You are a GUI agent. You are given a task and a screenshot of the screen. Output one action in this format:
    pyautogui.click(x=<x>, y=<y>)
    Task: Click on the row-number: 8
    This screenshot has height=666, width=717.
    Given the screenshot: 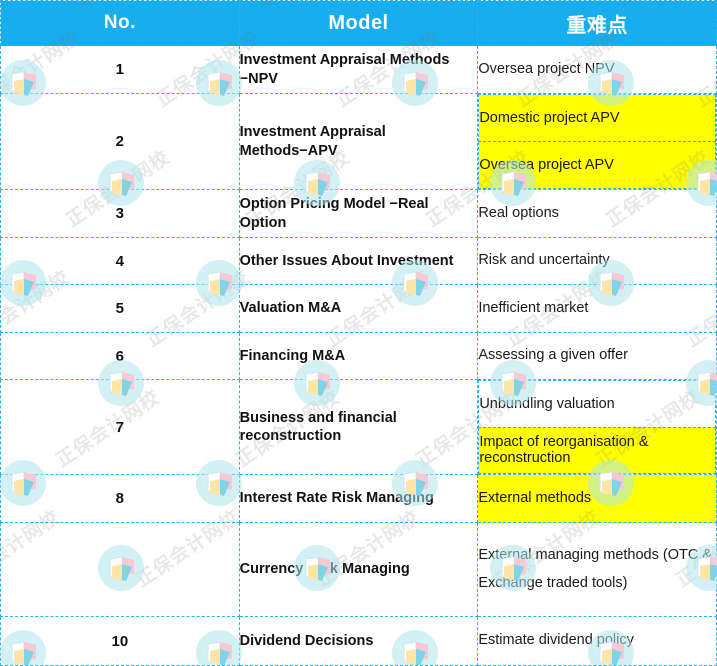 What is the action you would take?
    pyautogui.click(x=120, y=498)
    